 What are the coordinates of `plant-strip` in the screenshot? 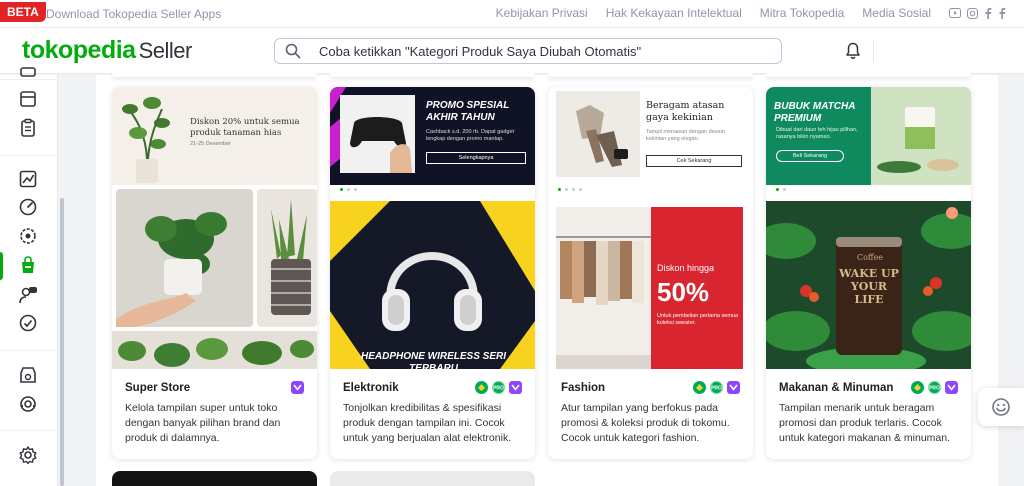 It's located at (214, 350).